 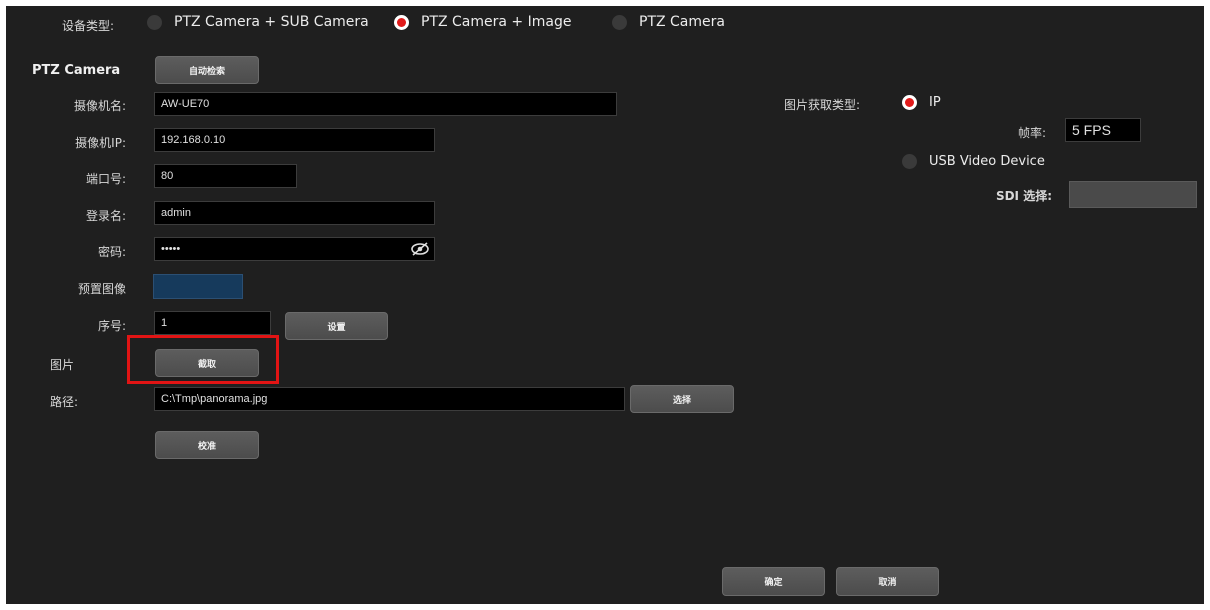 I want to click on sdi-select-dropdown, so click(x=1133, y=194).